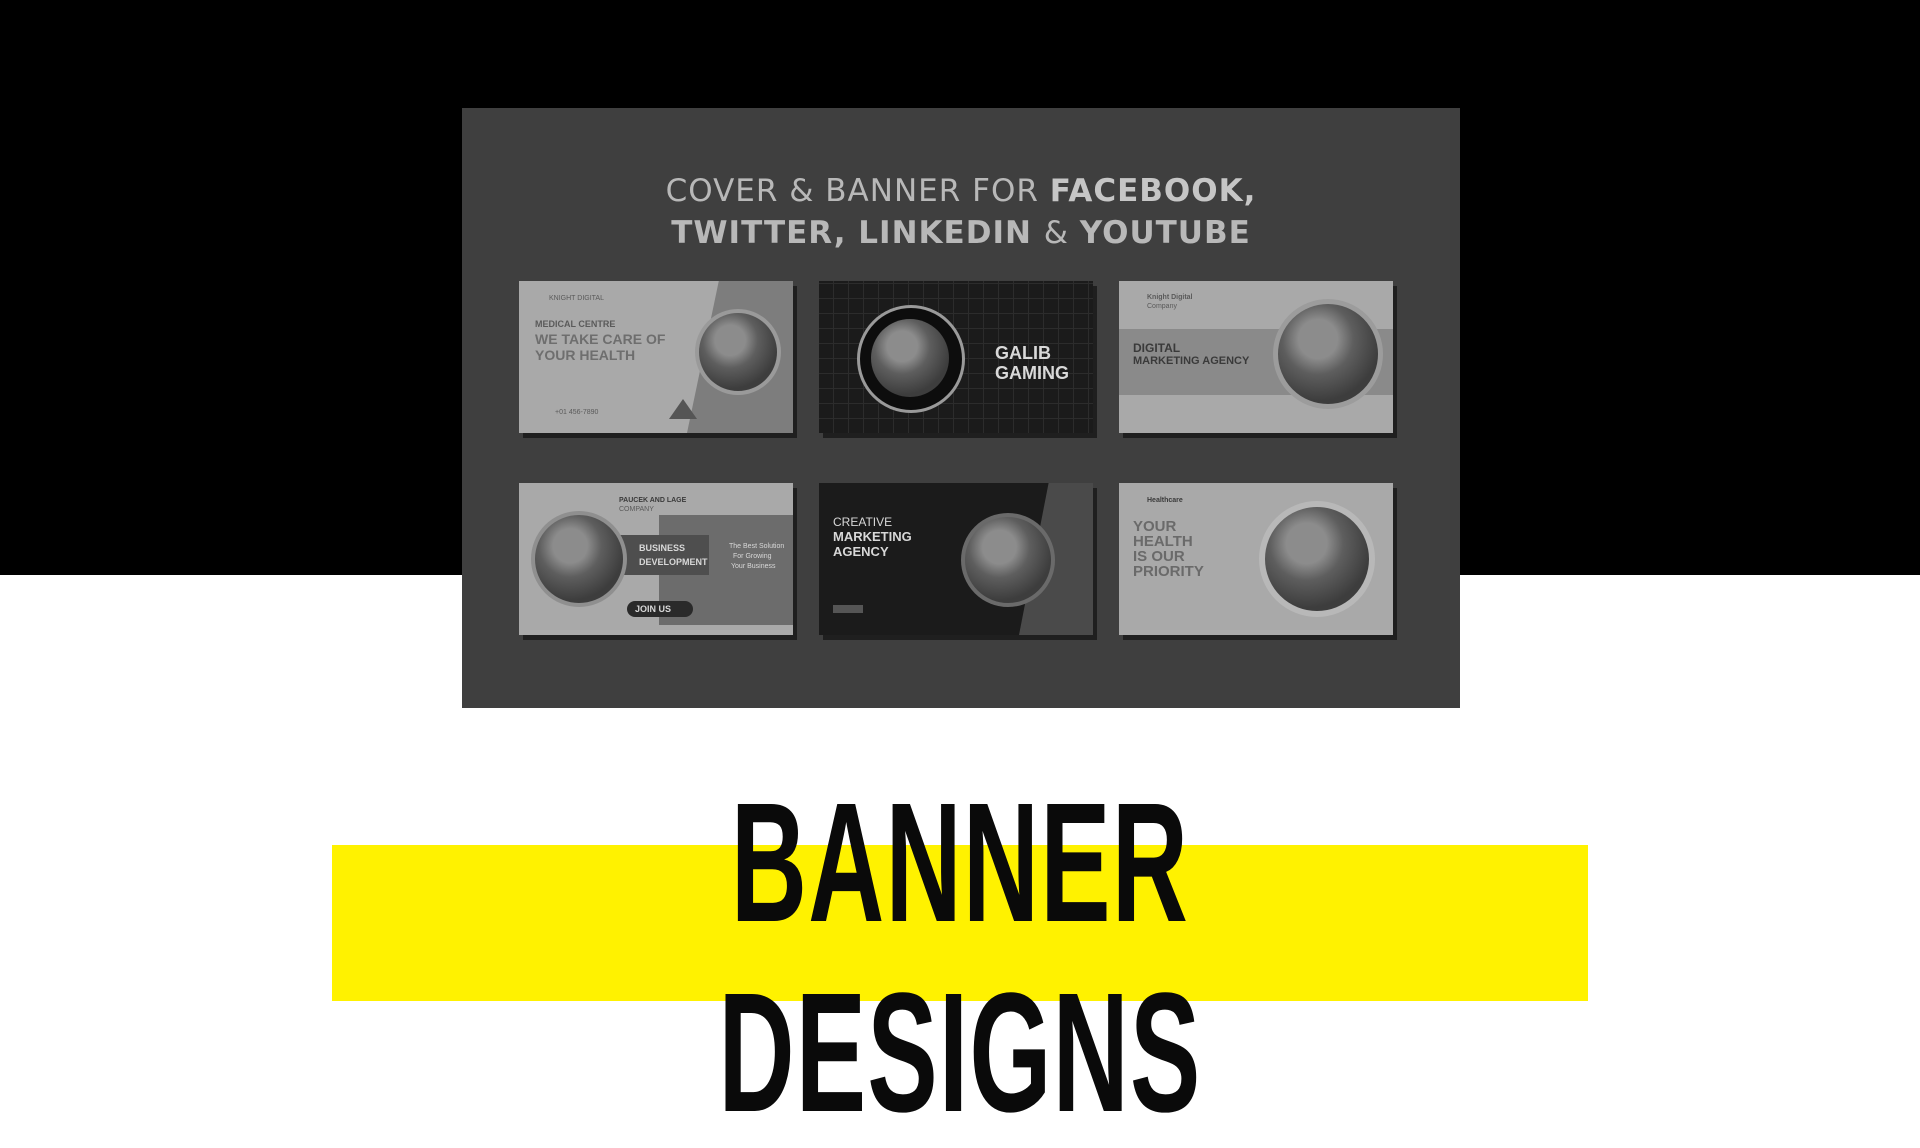  I want to click on doctor-photo, so click(738, 352).